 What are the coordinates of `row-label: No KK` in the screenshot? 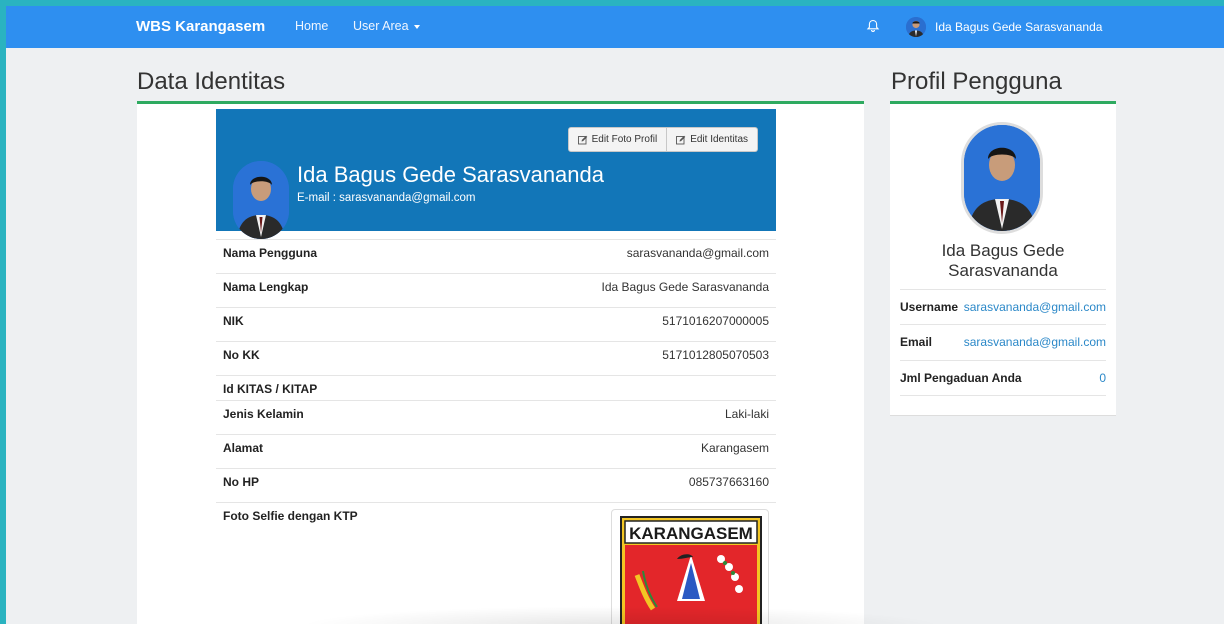 It's located at (241, 355).